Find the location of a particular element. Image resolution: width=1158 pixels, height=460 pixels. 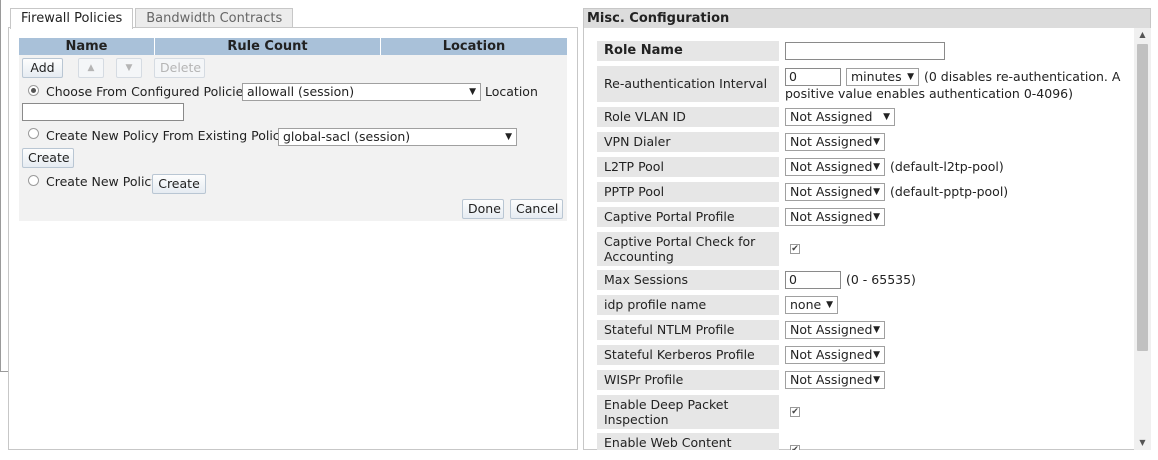

kerberos-profile-value: Not Assigned is located at coordinates (831, 354).